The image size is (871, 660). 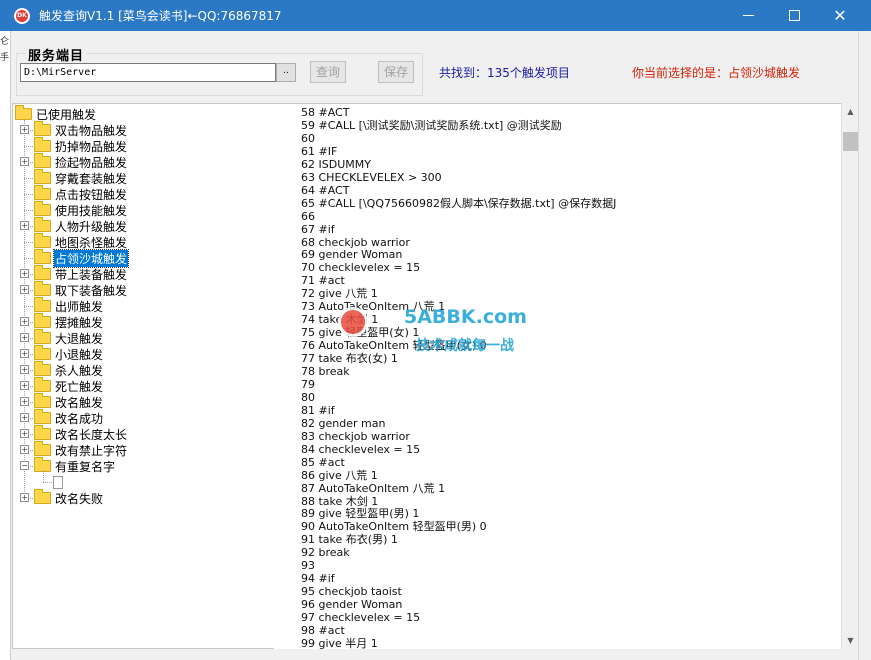 I want to click on scroll-up-arrow-icon: ▲, so click(x=850, y=111).